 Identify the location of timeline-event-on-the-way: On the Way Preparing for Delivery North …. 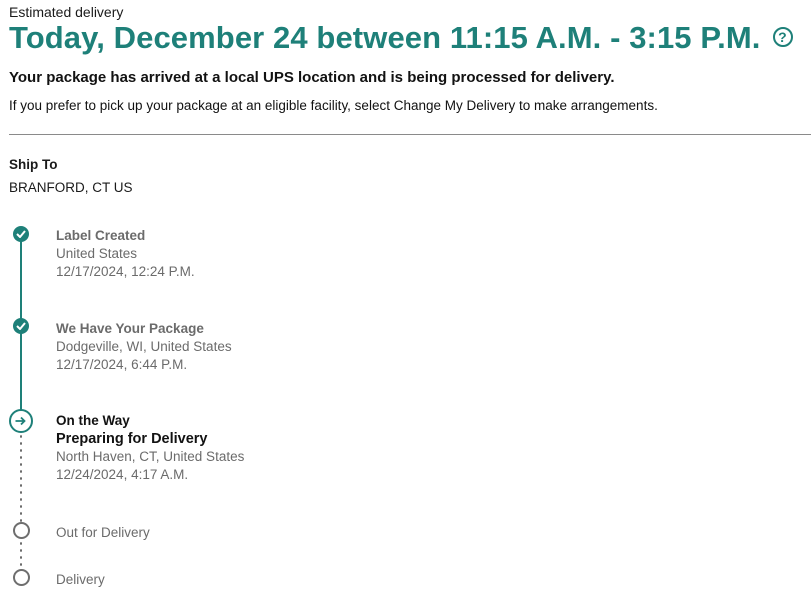
(150, 448).